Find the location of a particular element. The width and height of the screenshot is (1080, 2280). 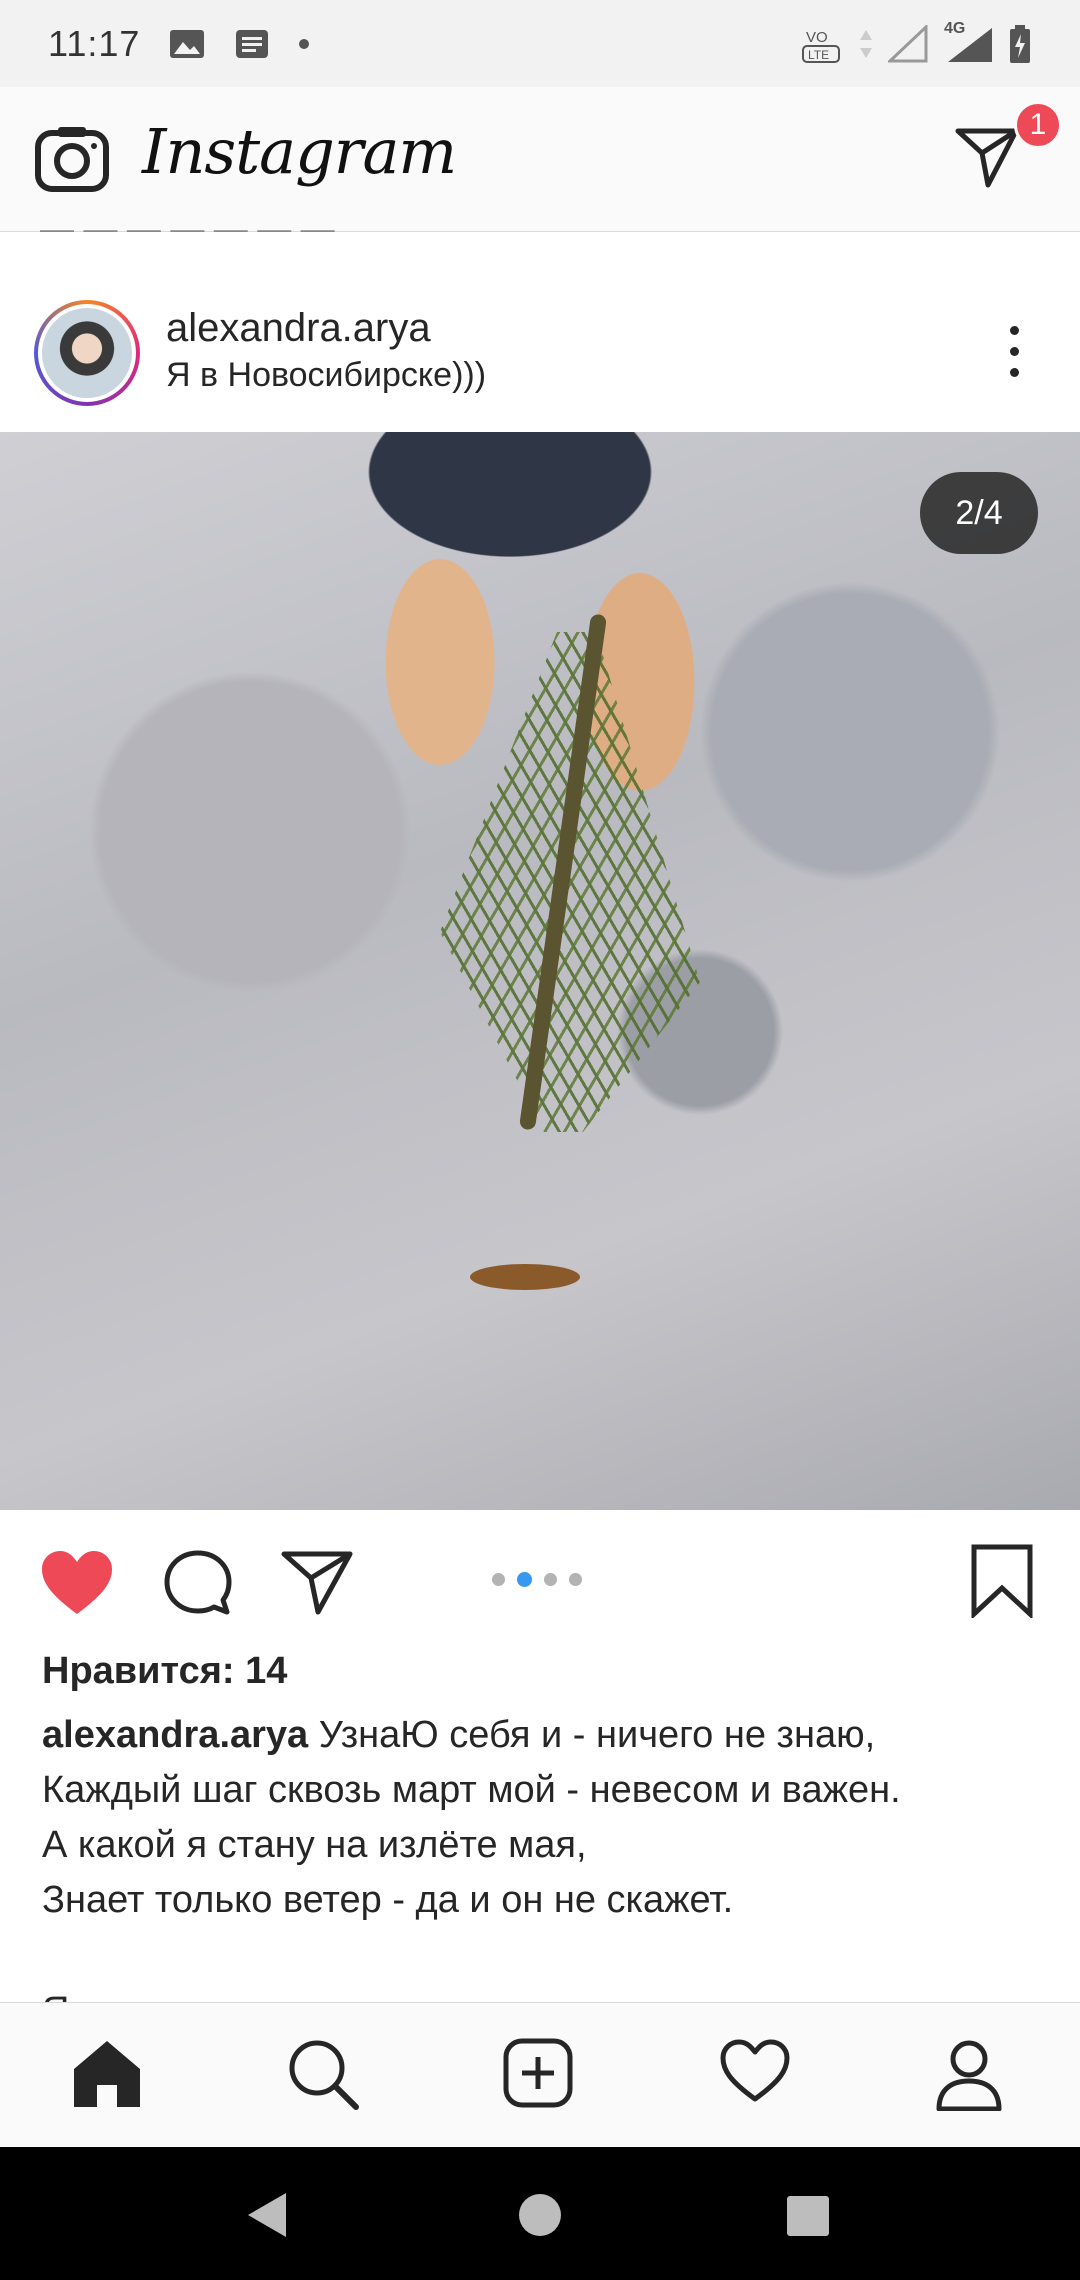

comment-button is located at coordinates (198, 1585).